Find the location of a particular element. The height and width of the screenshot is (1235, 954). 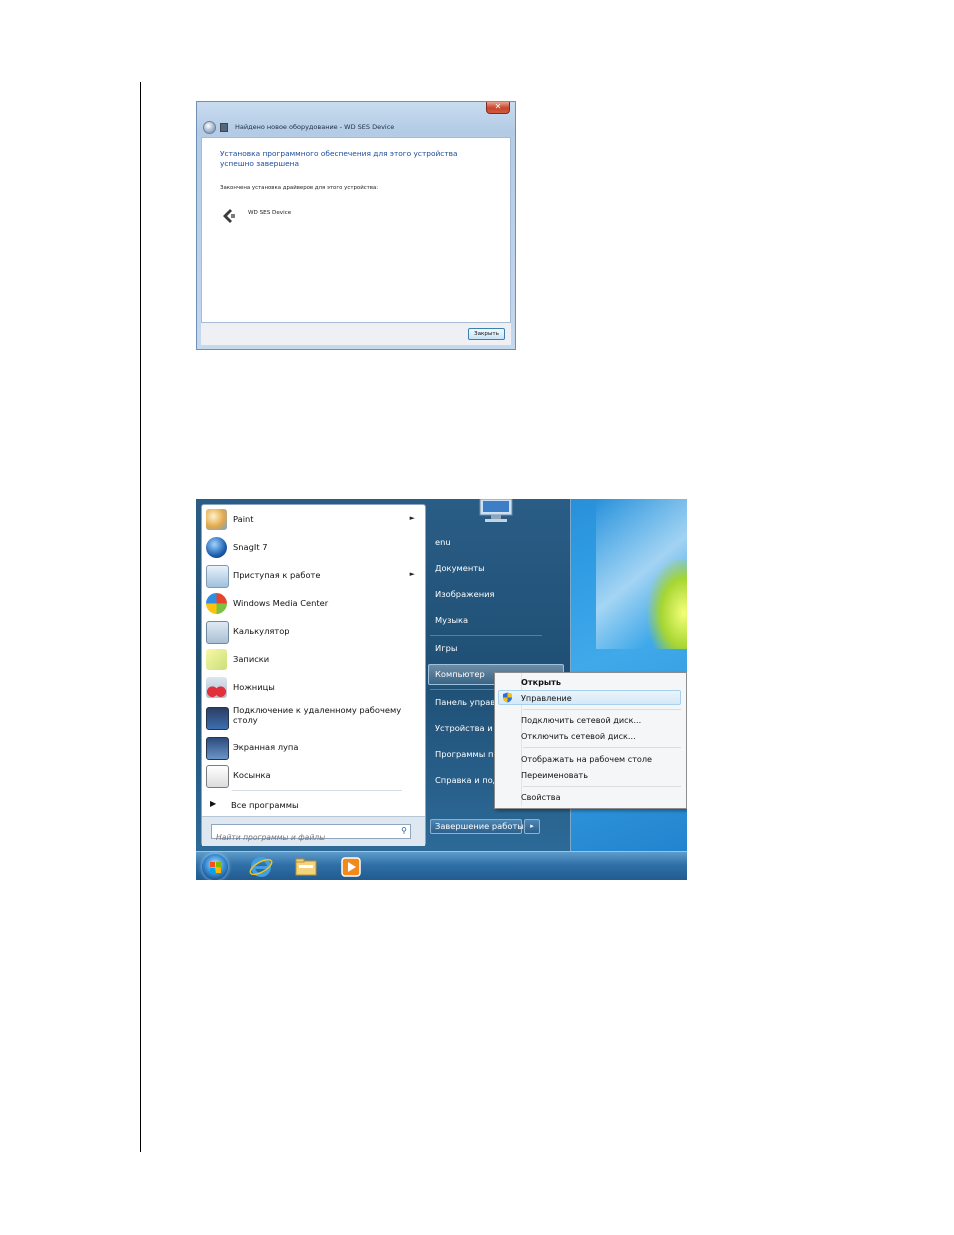

remote-desktop-icon is located at coordinates (217, 718).